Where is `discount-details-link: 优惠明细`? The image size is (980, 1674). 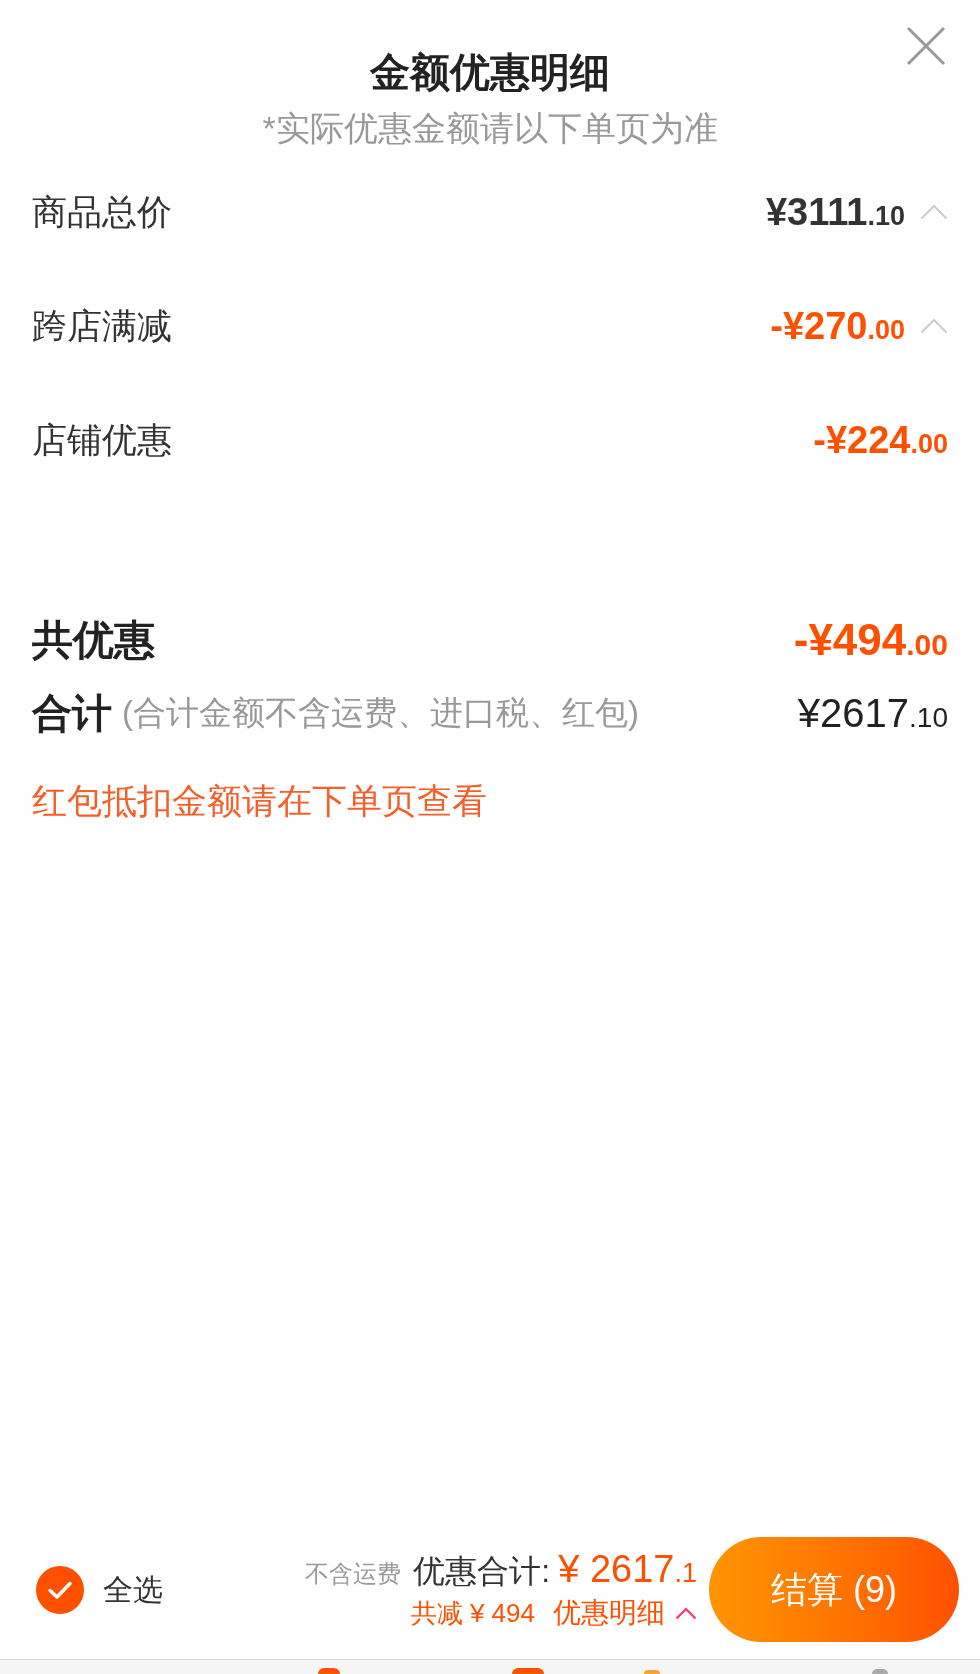
discount-details-link: 优惠明细 is located at coordinates (609, 1613).